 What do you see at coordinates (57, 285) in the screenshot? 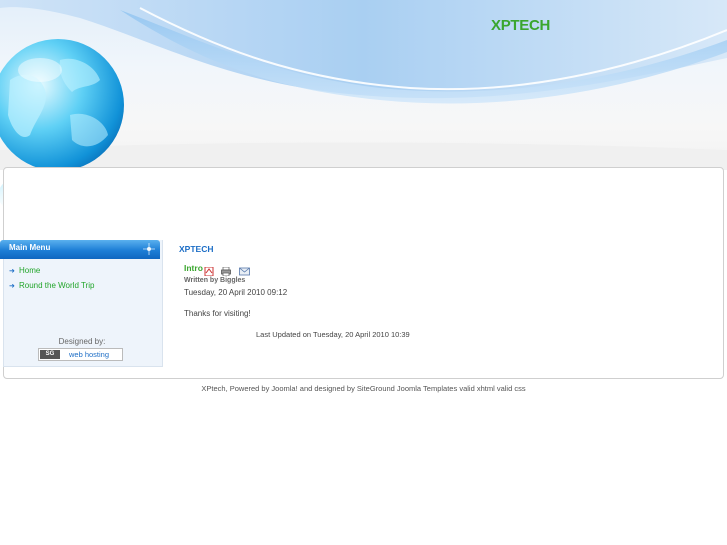
I see `sidebar-item-label: Round the World Trip` at bounding box center [57, 285].